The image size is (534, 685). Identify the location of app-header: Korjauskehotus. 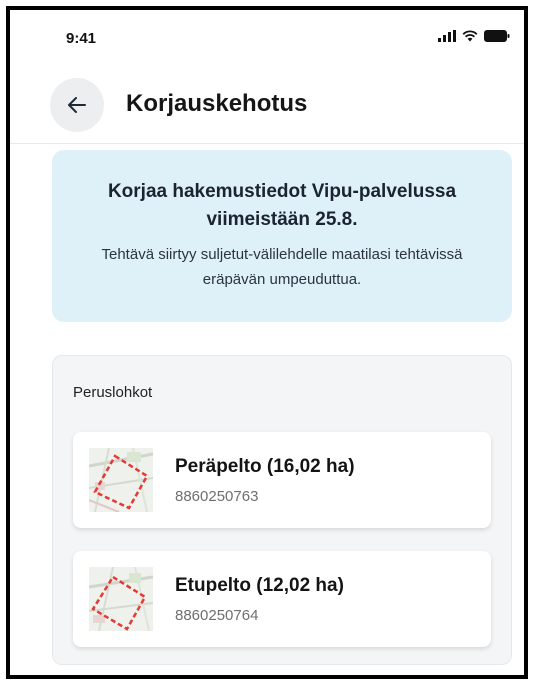
(267, 107).